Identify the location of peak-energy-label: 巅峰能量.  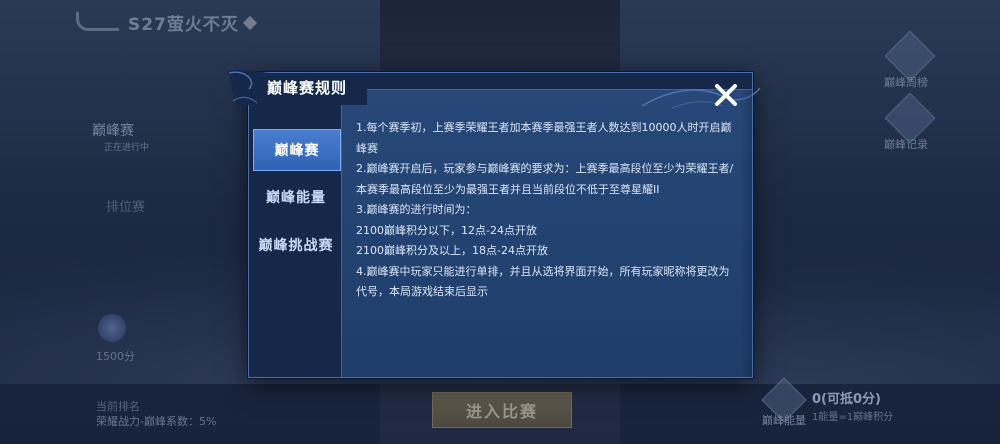
(784, 420).